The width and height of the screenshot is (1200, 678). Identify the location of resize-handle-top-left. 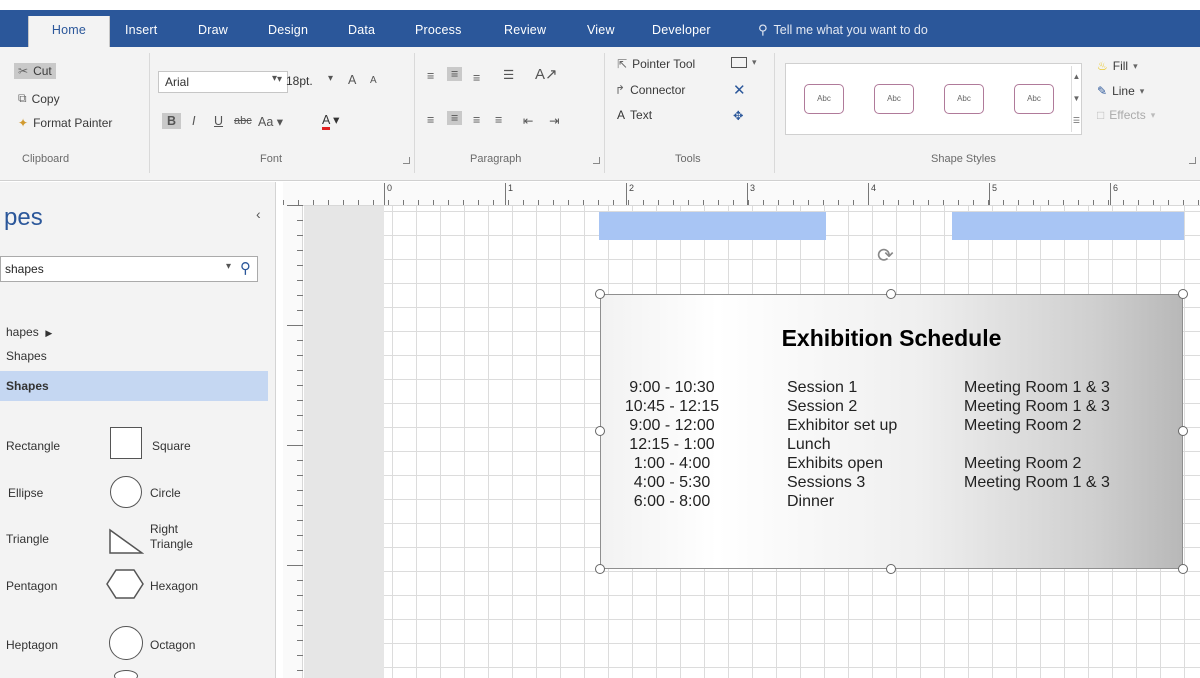
(600, 294).